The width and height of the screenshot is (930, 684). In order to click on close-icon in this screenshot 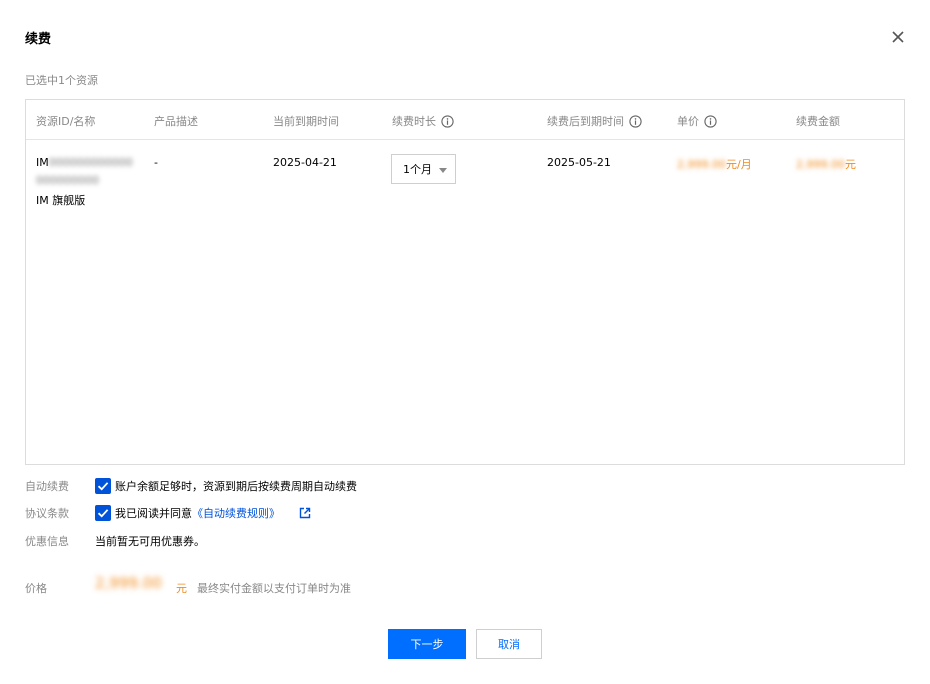, I will do `click(899, 38)`.